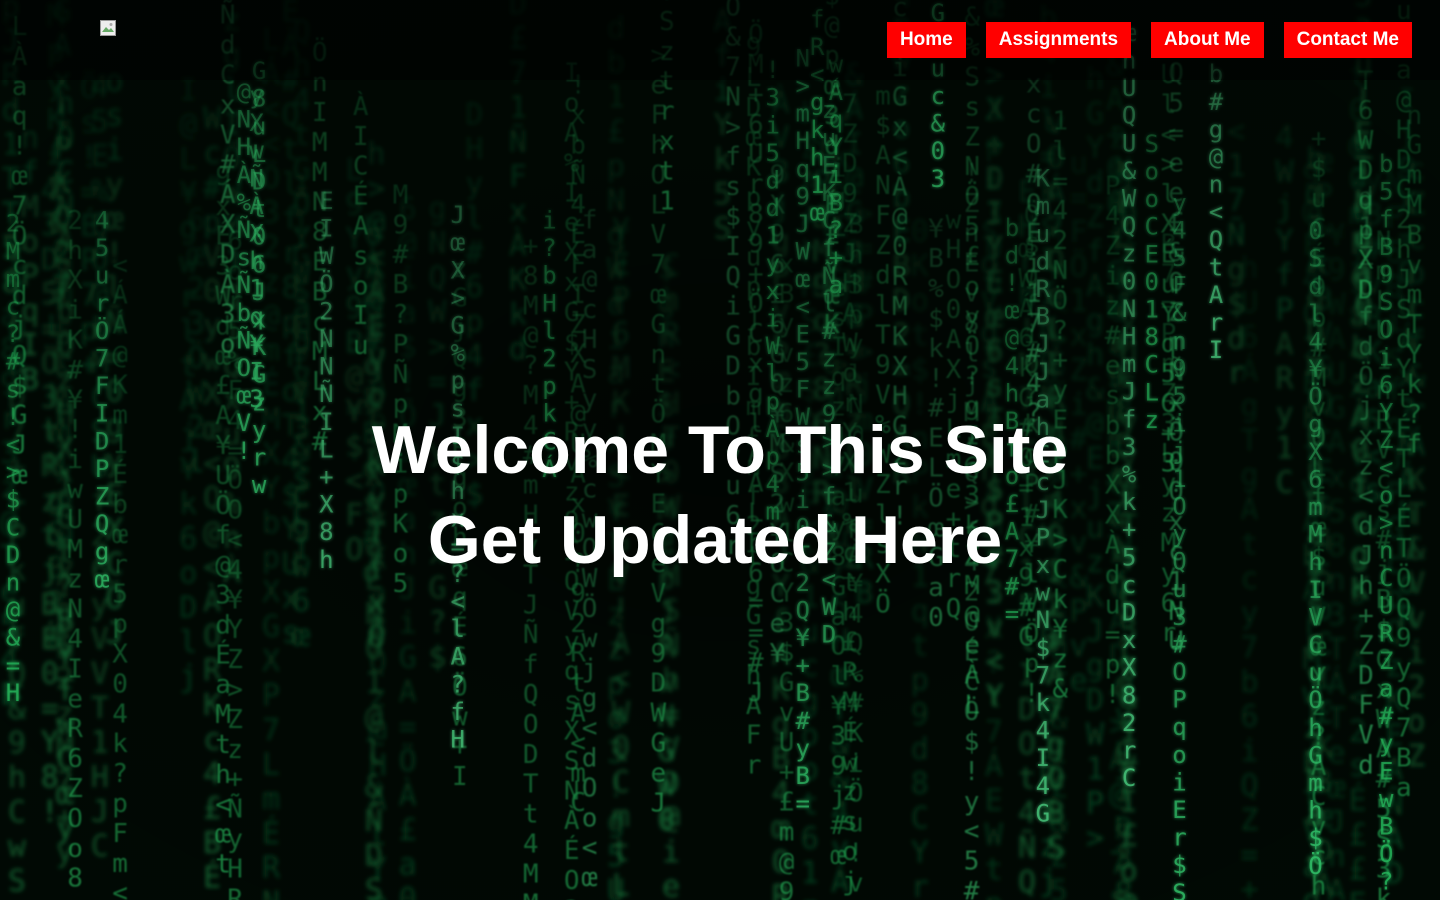 Image resolution: width=1440 pixels, height=900 pixels. Describe the element at coordinates (590, 896) in the screenshot. I see `svg-text: o` at that location.